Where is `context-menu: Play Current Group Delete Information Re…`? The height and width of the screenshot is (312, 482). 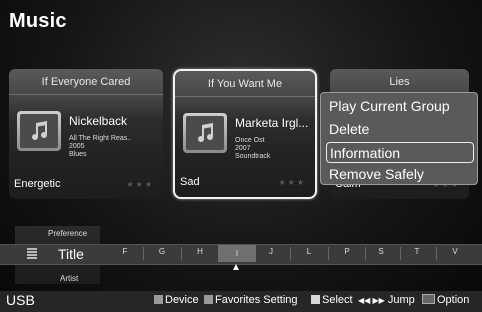 context-menu: Play Current Group Delete Information Re… is located at coordinates (399, 138).